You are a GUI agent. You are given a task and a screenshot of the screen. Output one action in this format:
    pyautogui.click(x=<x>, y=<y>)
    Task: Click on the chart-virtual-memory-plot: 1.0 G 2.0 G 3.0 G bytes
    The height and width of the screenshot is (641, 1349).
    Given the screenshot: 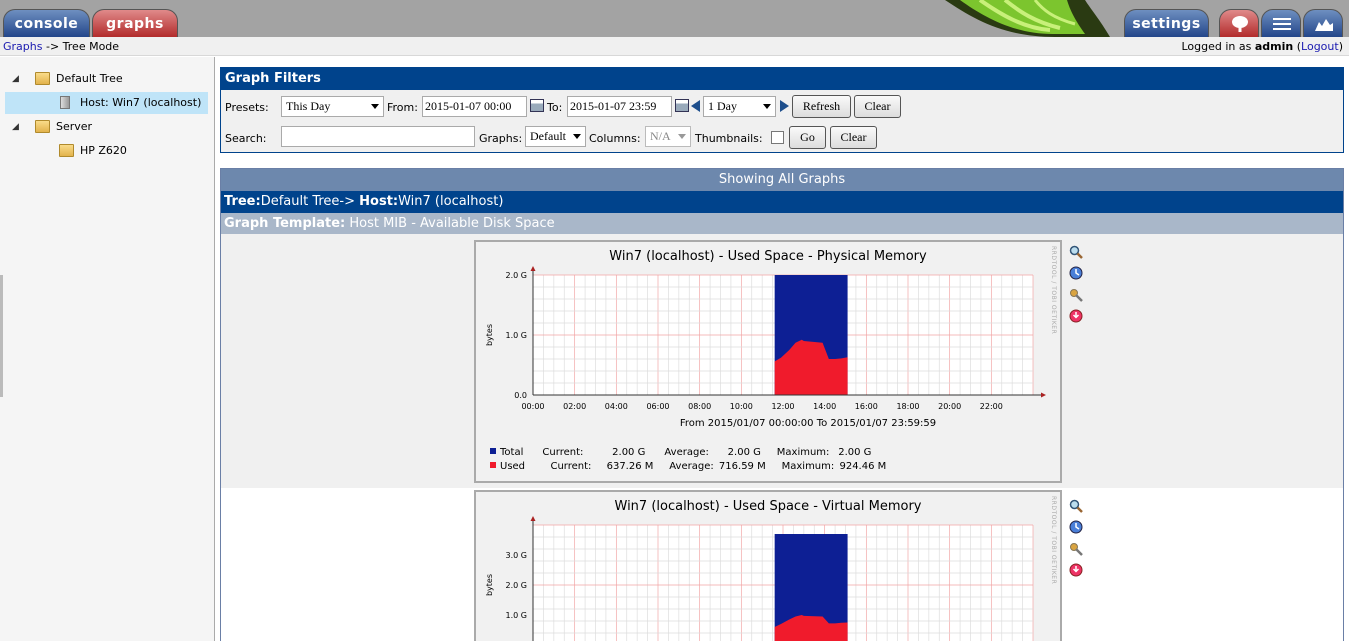 What is the action you would take?
    pyautogui.click(x=759, y=578)
    